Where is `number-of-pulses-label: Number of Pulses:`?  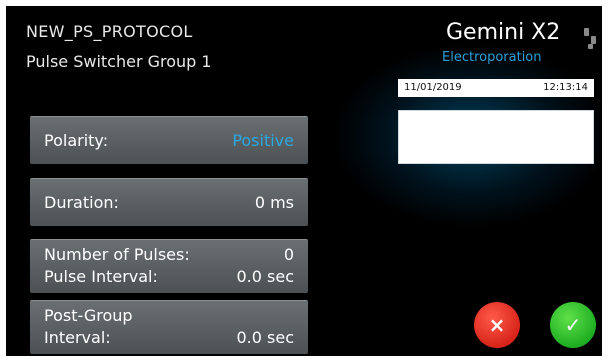
number-of-pulses-label: Number of Pulses: is located at coordinates (117, 254).